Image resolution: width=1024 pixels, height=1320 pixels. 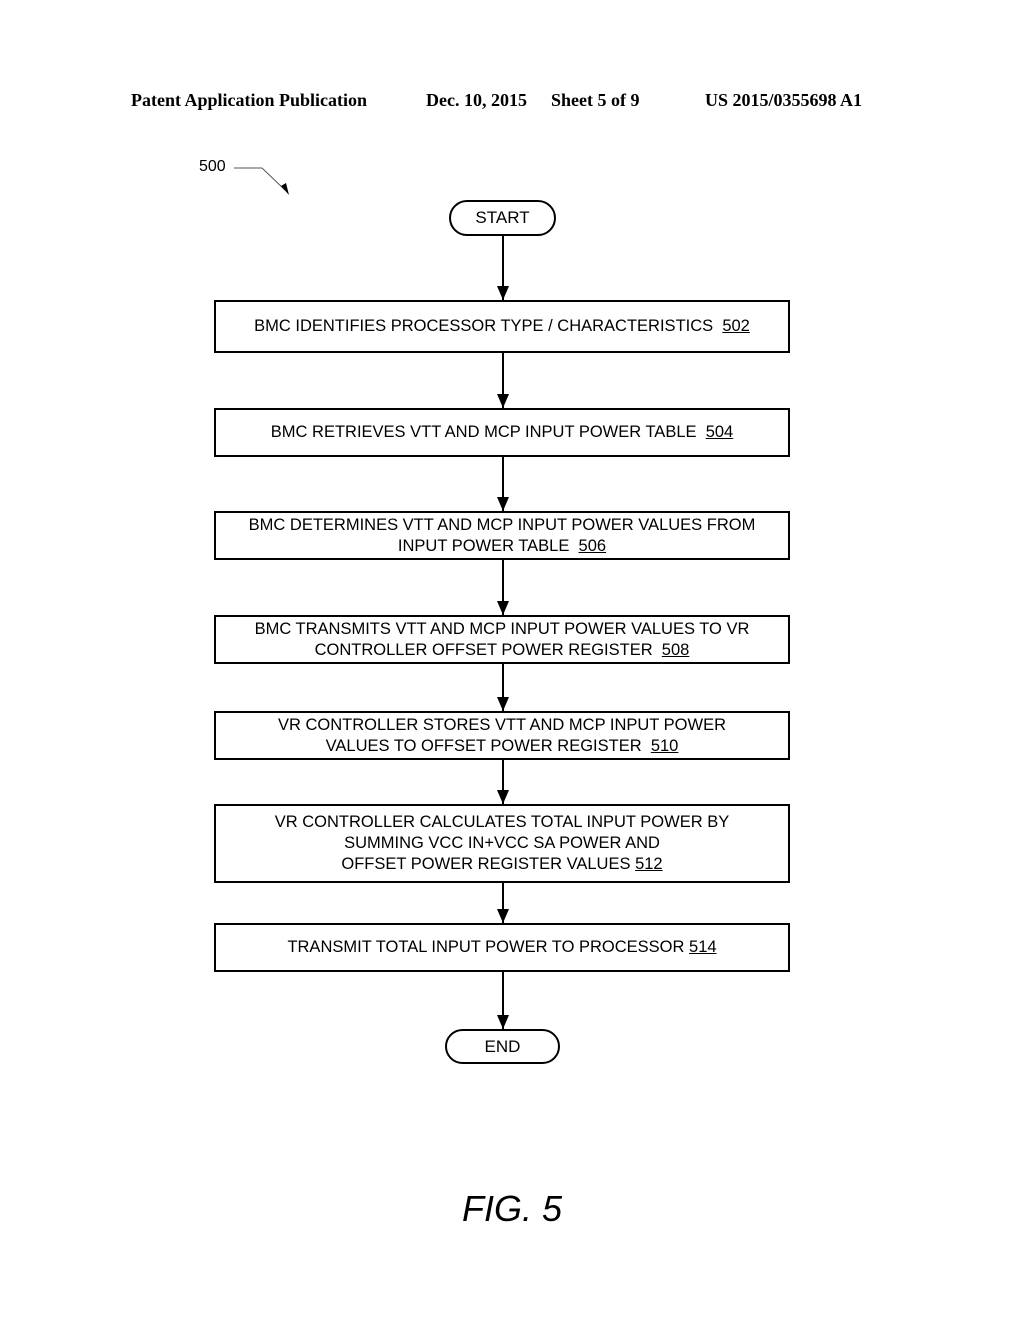 What do you see at coordinates (664, 745) in the screenshot?
I see `step-number: 510` at bounding box center [664, 745].